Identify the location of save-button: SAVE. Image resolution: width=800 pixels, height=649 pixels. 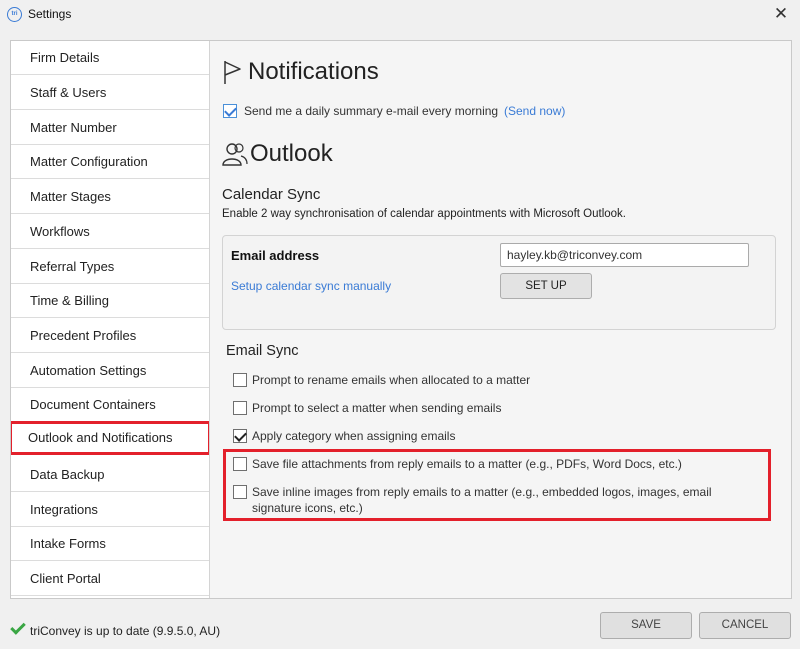
(646, 625).